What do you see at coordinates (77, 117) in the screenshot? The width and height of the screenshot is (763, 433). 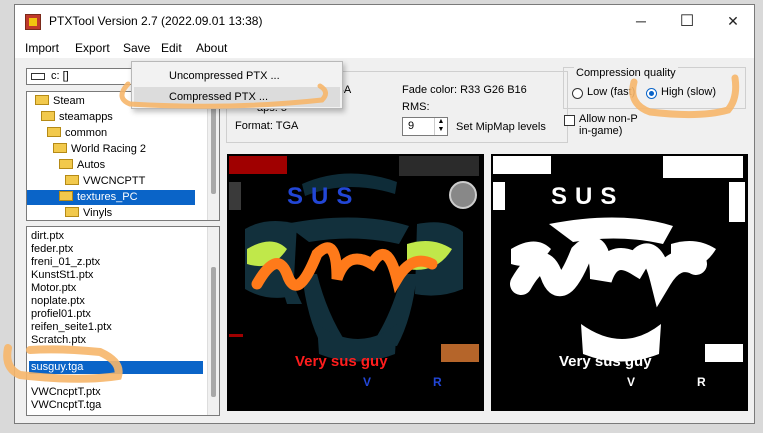 I see `tree-node: steamapps` at bounding box center [77, 117].